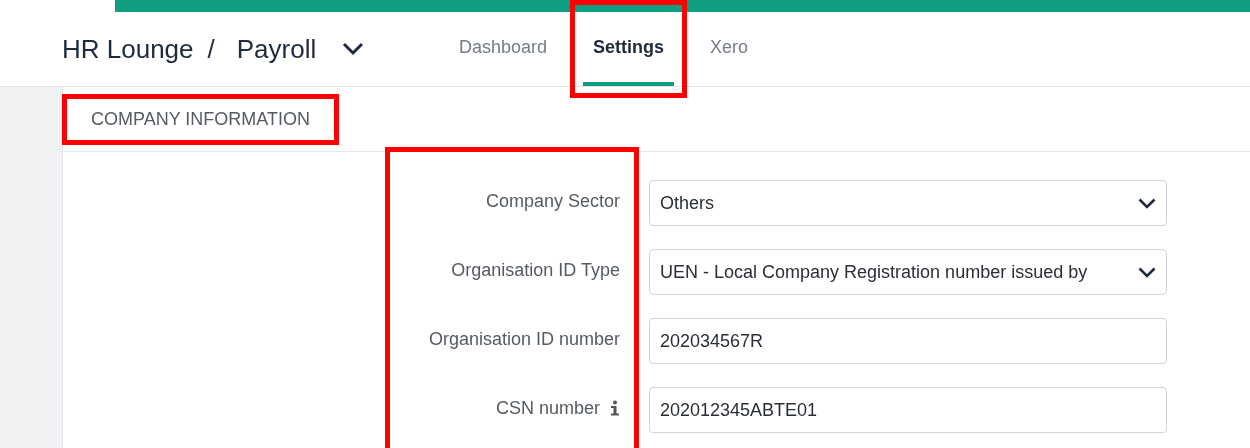 The image size is (1250, 448). I want to click on select-field: Others, so click(908, 203).